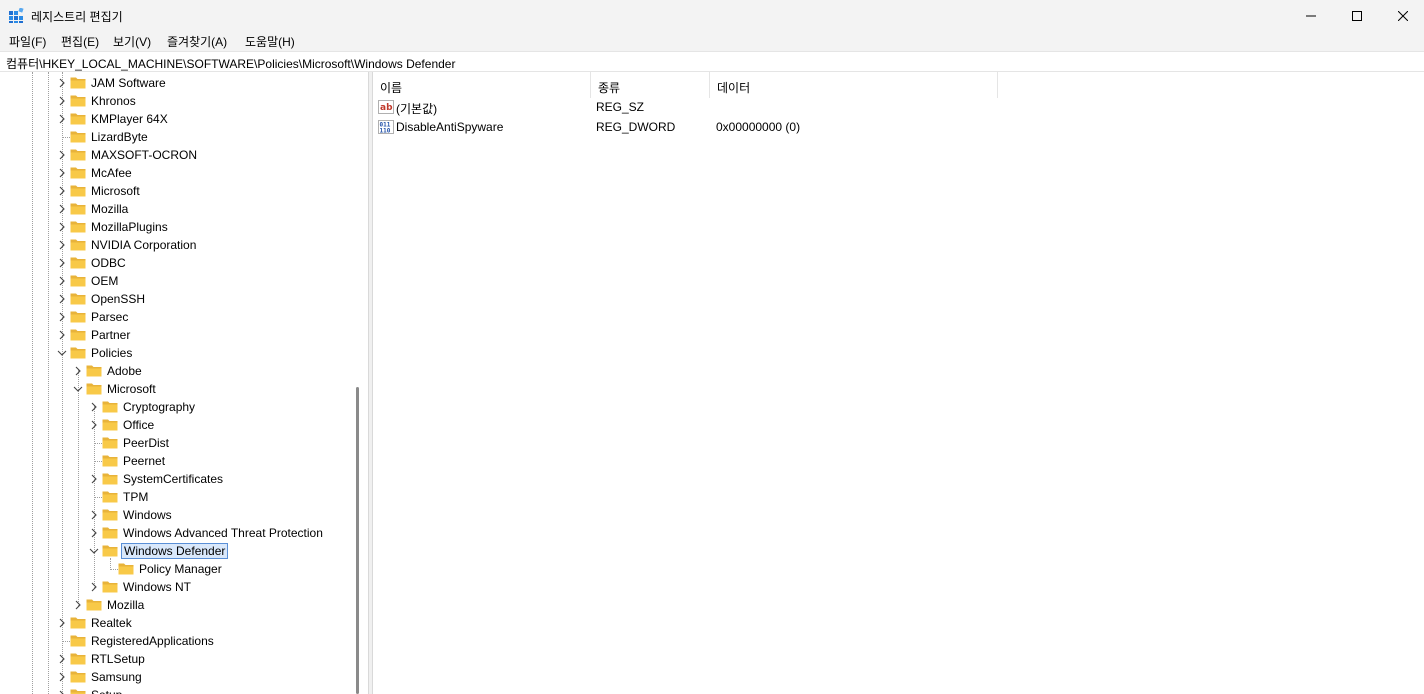 The width and height of the screenshot is (1424, 694). Describe the element at coordinates (175, 263) in the screenshot. I see `tree-node: ODBC` at that location.